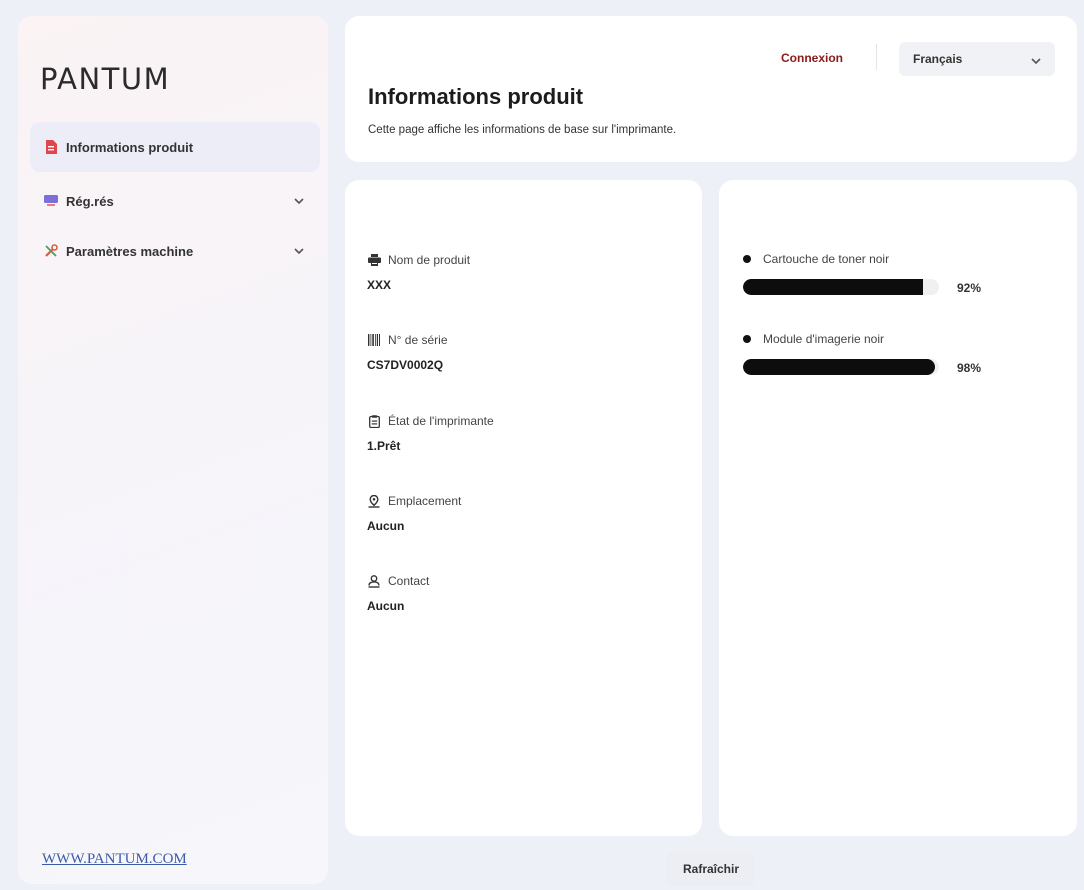 Image resolution: width=1084 pixels, height=890 pixels. What do you see at coordinates (711, 869) in the screenshot?
I see `refresh-button: Rafraîchir` at bounding box center [711, 869].